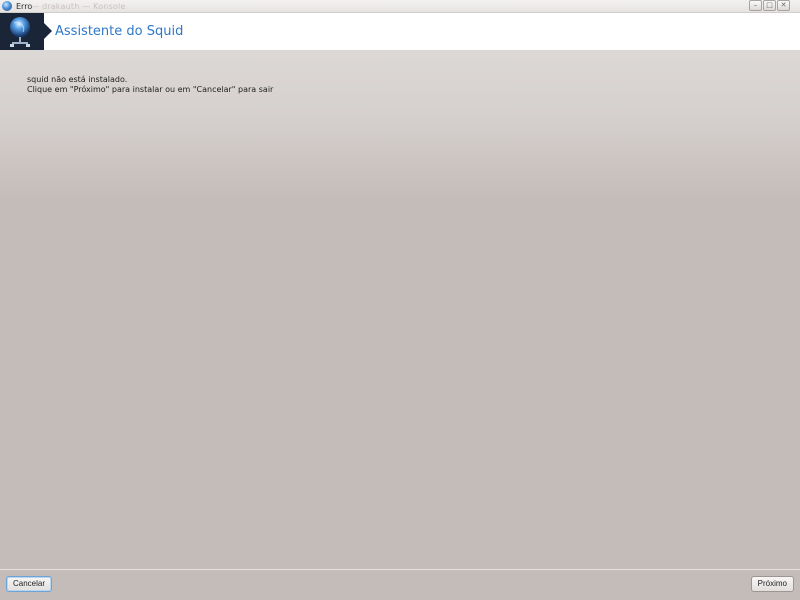  What do you see at coordinates (400, 32) in the screenshot?
I see `wizard-header: Assistente do Squid` at bounding box center [400, 32].